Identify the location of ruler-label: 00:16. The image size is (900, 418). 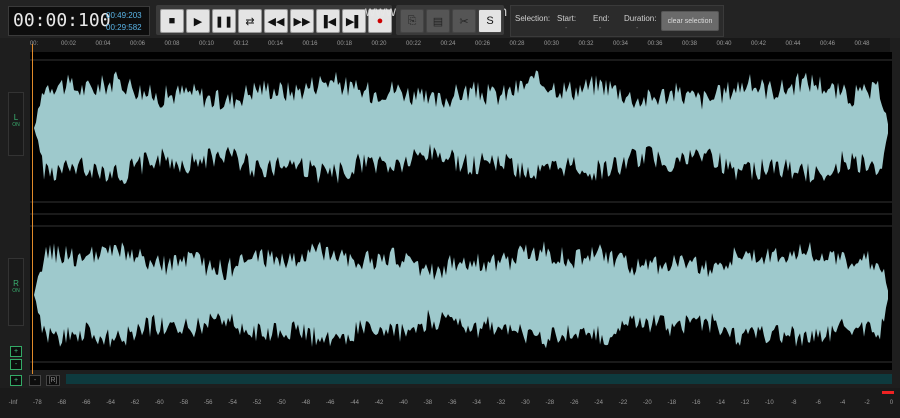
(310, 44).